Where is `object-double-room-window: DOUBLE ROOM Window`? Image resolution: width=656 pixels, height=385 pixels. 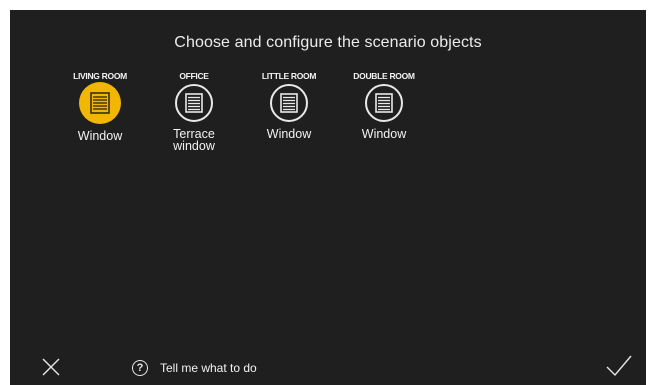
object-double-room-window: DOUBLE ROOM Window is located at coordinates (384, 105).